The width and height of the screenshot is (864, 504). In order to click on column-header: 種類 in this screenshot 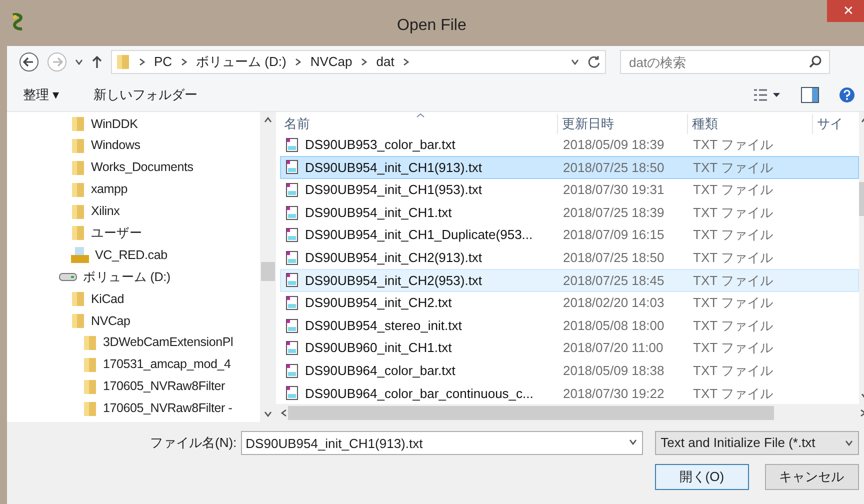, I will do `click(750, 124)`.